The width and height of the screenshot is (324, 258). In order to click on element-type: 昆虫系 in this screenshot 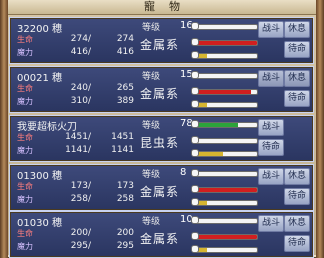, I will do `click(160, 143)`.